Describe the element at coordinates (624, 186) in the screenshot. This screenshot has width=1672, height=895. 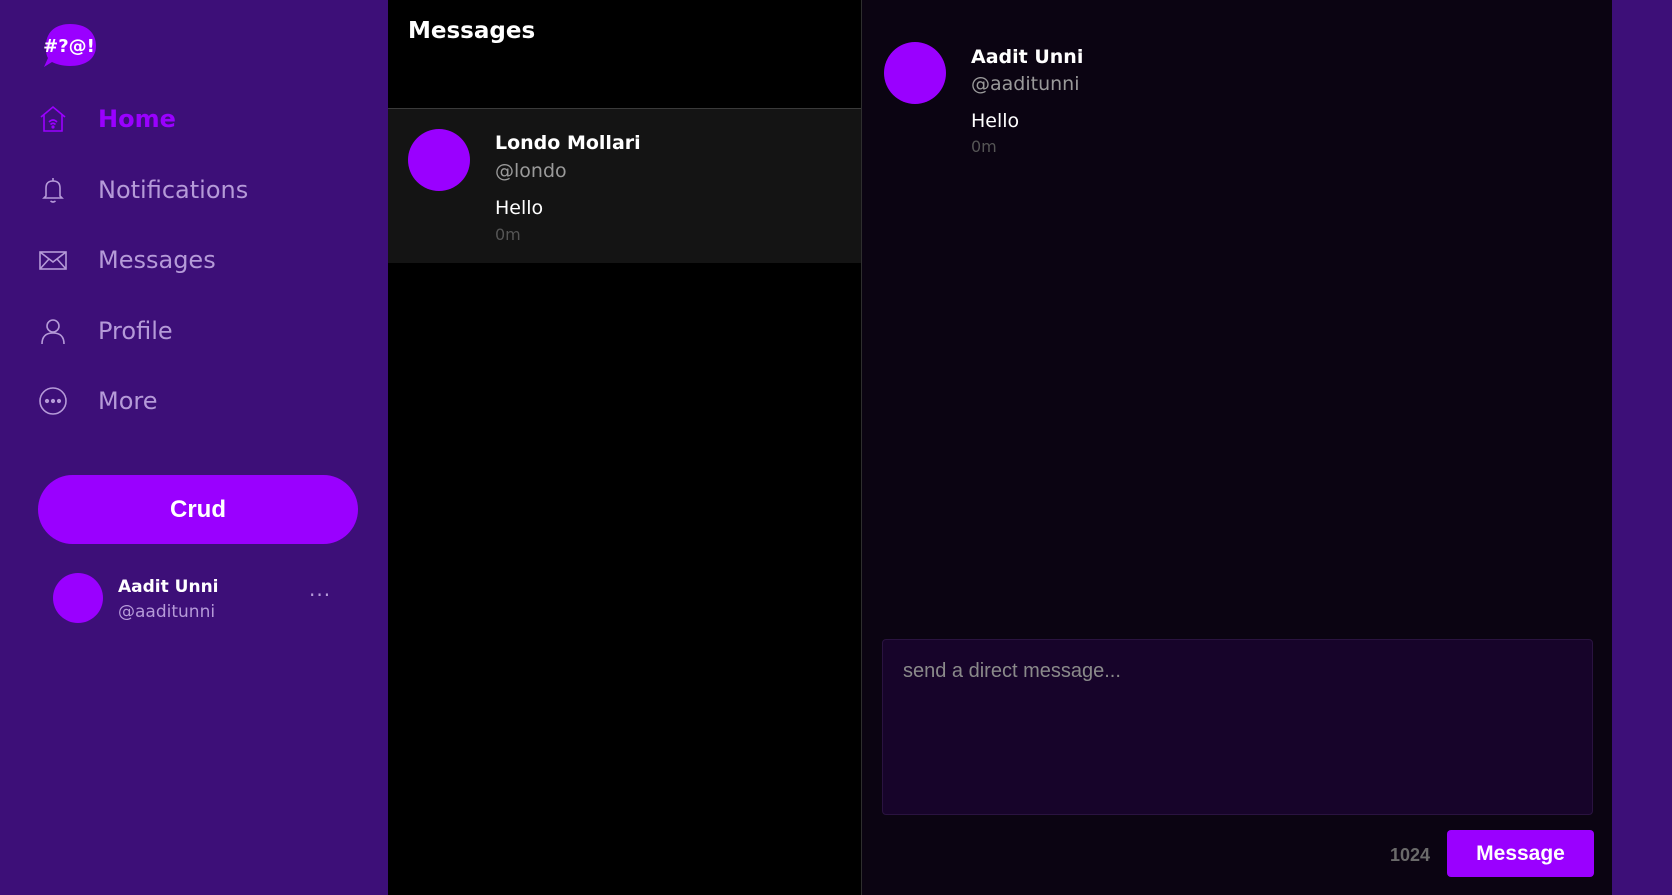
I see `conversation-item: Londo Mollari @londo Hello 0m` at that location.